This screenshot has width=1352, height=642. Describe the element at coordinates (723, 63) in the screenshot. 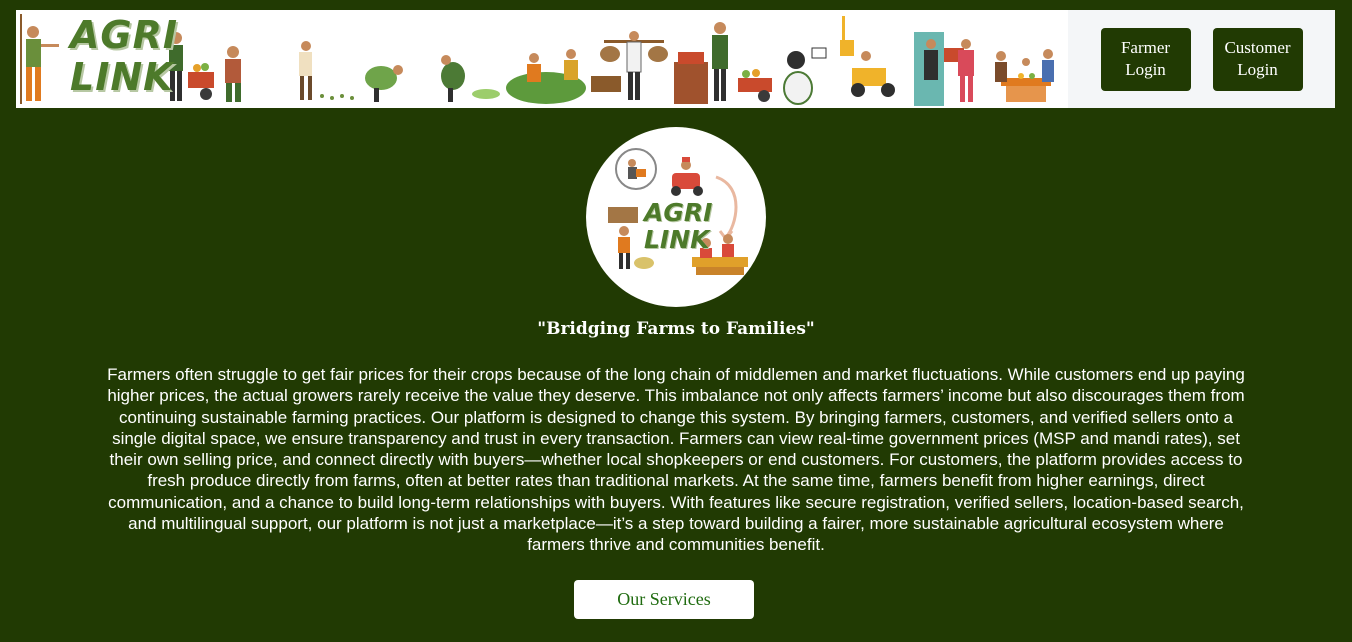

I see `vegetable-vendor-figure` at that location.